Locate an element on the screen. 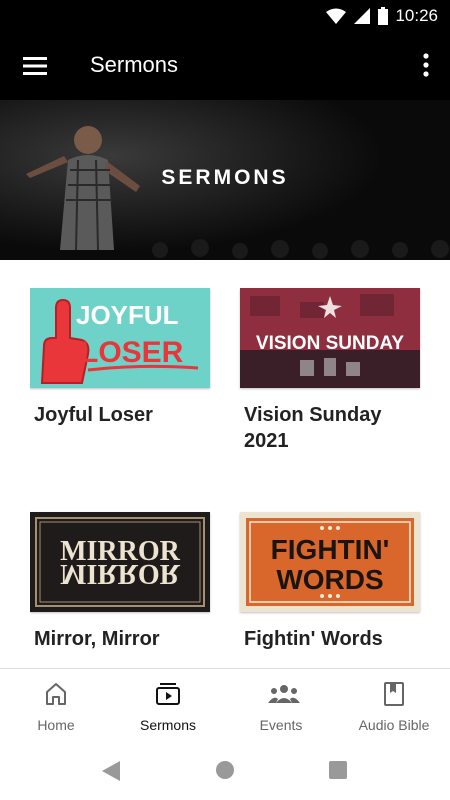 Image resolution: width=450 pixels, height=800 pixels. sermon-thumbnail: JOYFUL LOSER is located at coordinates (120, 338).